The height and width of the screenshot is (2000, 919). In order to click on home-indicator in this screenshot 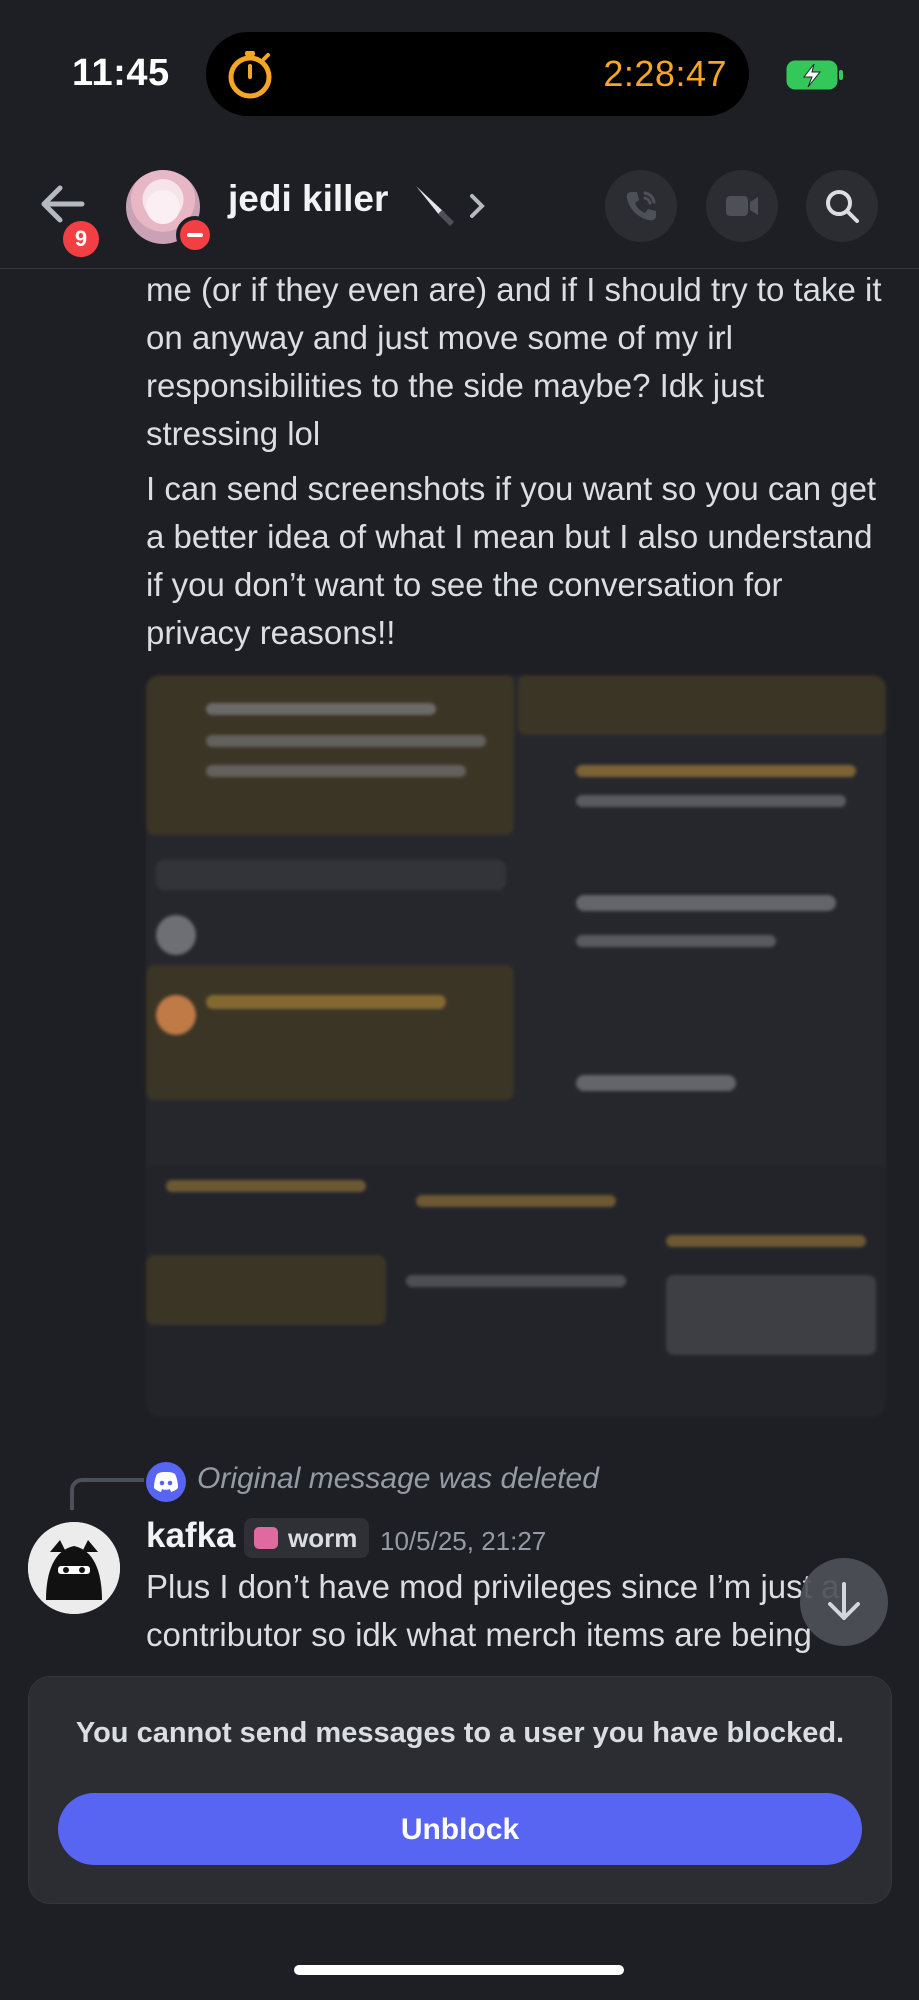, I will do `click(459, 1970)`.